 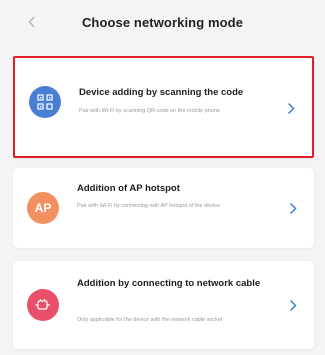 I want to click on mode-title: Addition by connecting to network cable, so click(x=169, y=283).